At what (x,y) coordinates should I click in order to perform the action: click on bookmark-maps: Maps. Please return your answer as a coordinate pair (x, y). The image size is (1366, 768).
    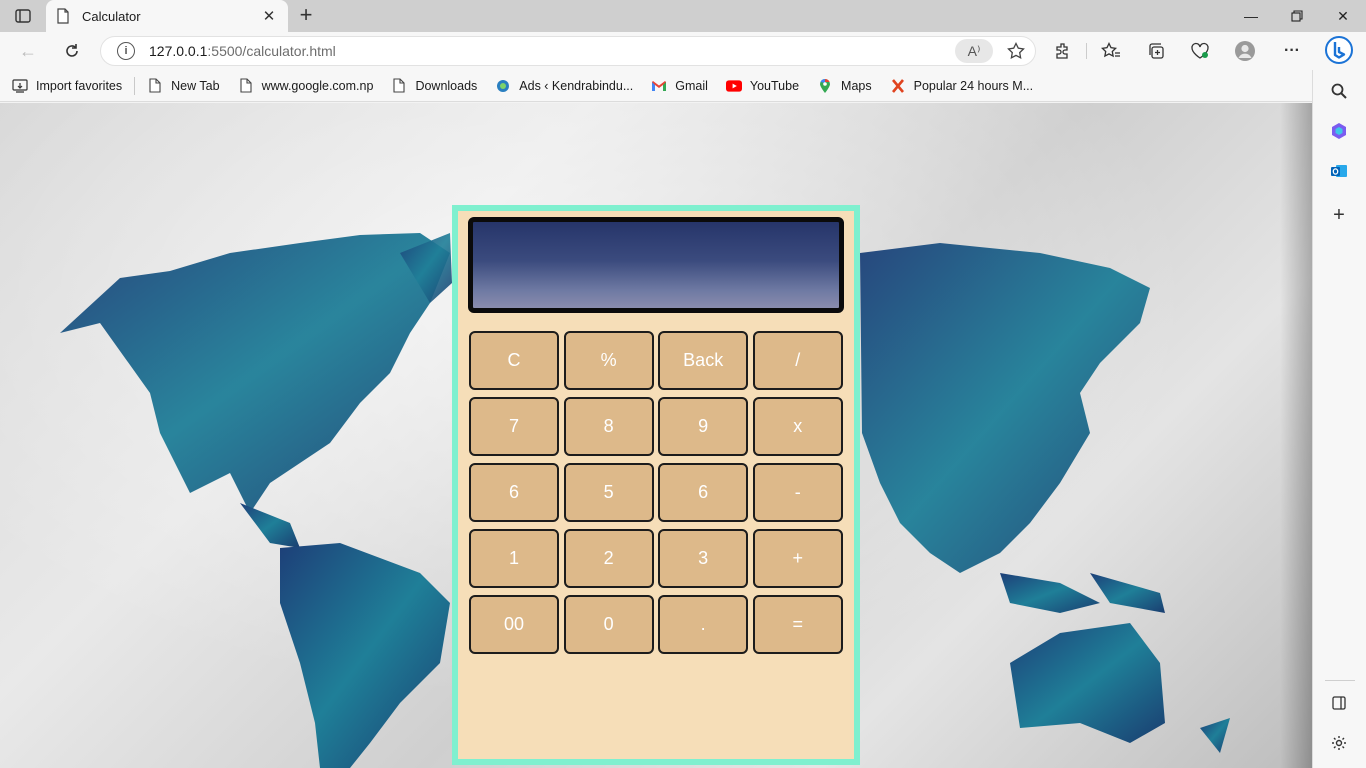
    Looking at the image, I should click on (844, 86).